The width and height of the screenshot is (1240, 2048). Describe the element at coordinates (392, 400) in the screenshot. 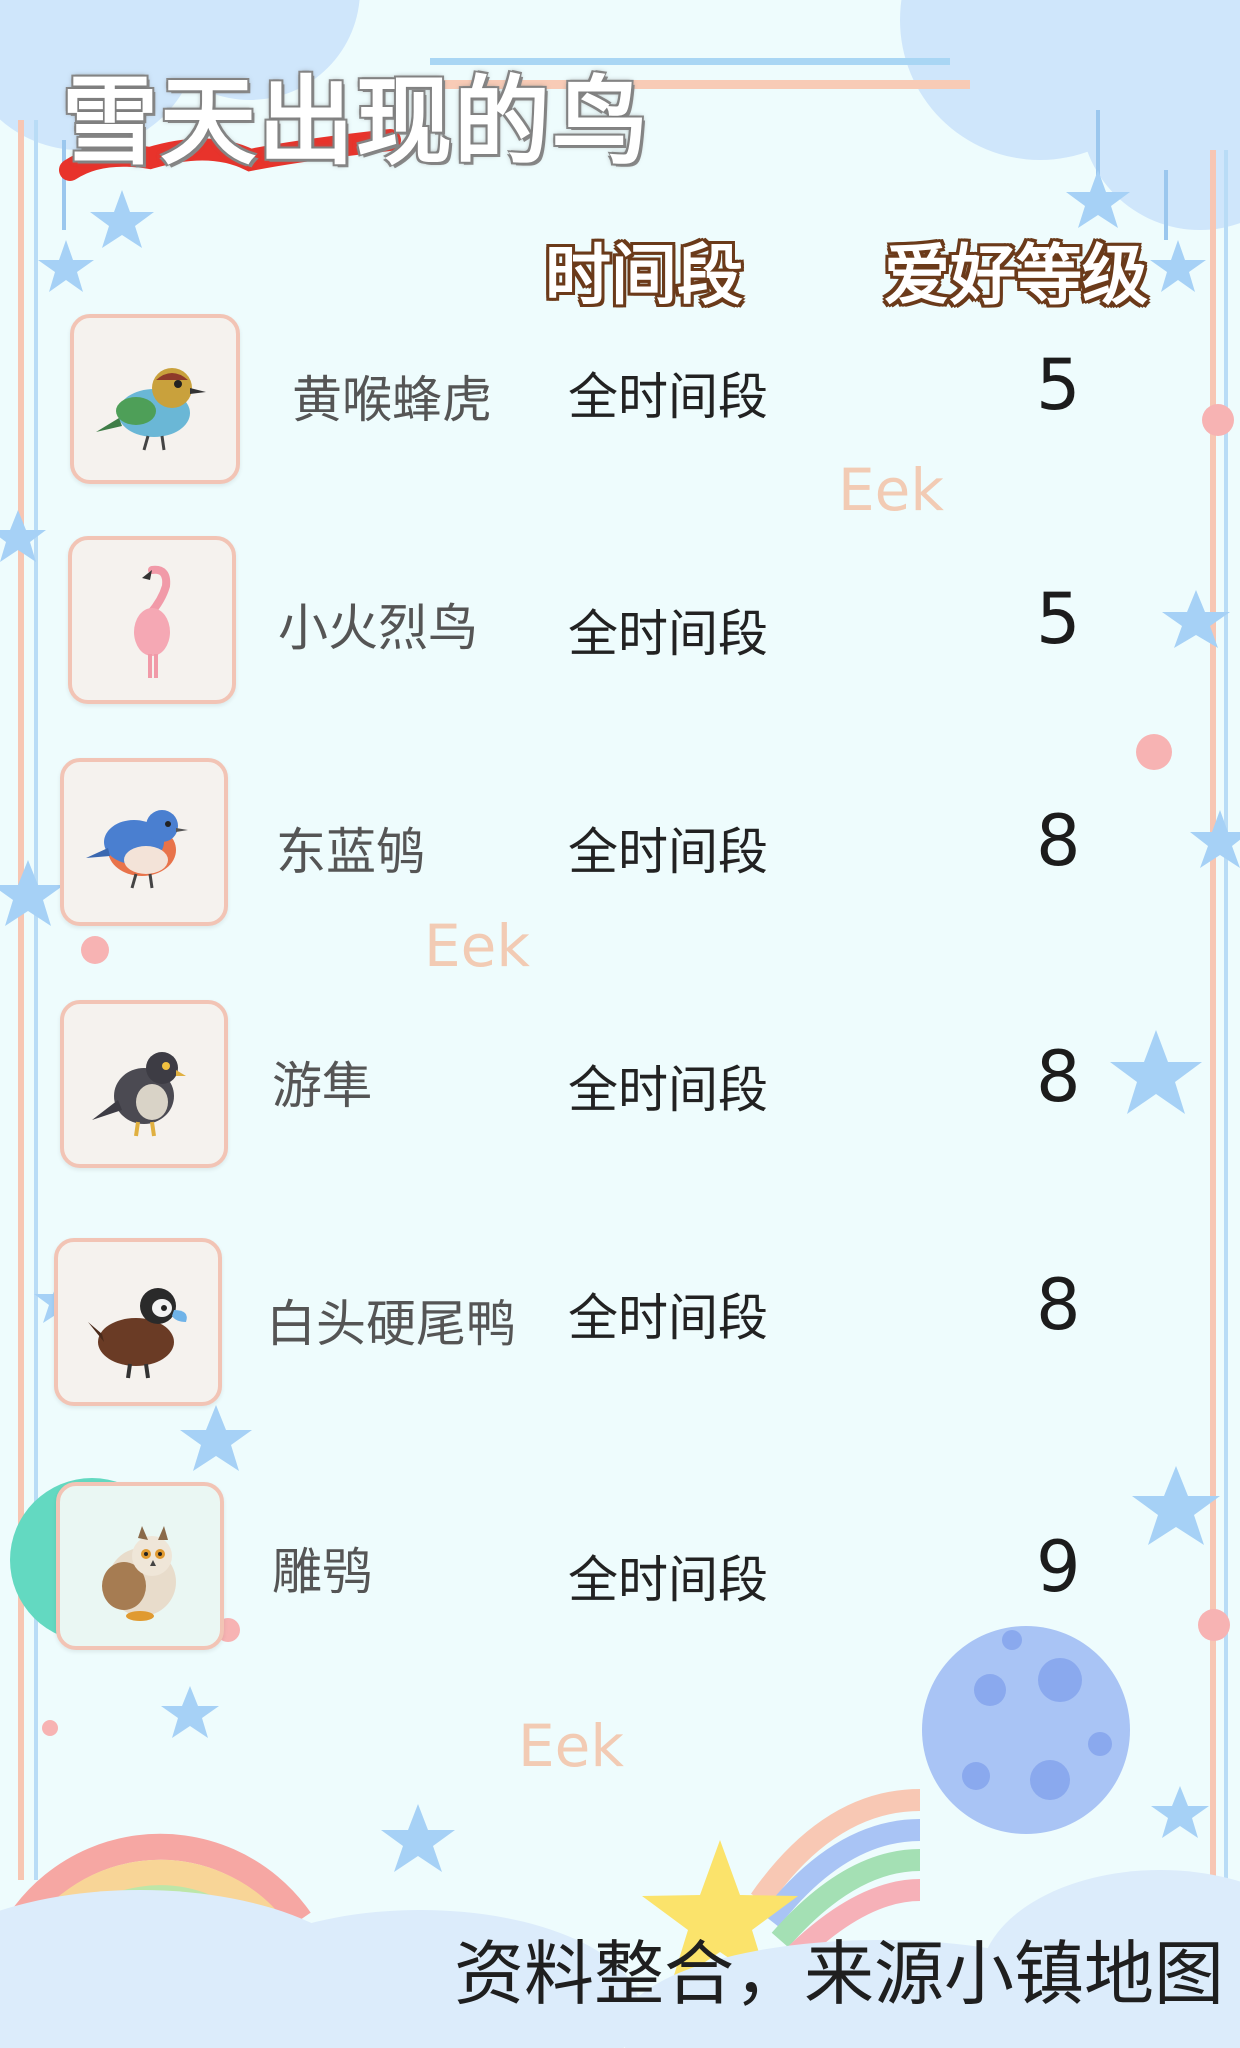

I see `bird-name: 黄喉蜂虎` at that location.